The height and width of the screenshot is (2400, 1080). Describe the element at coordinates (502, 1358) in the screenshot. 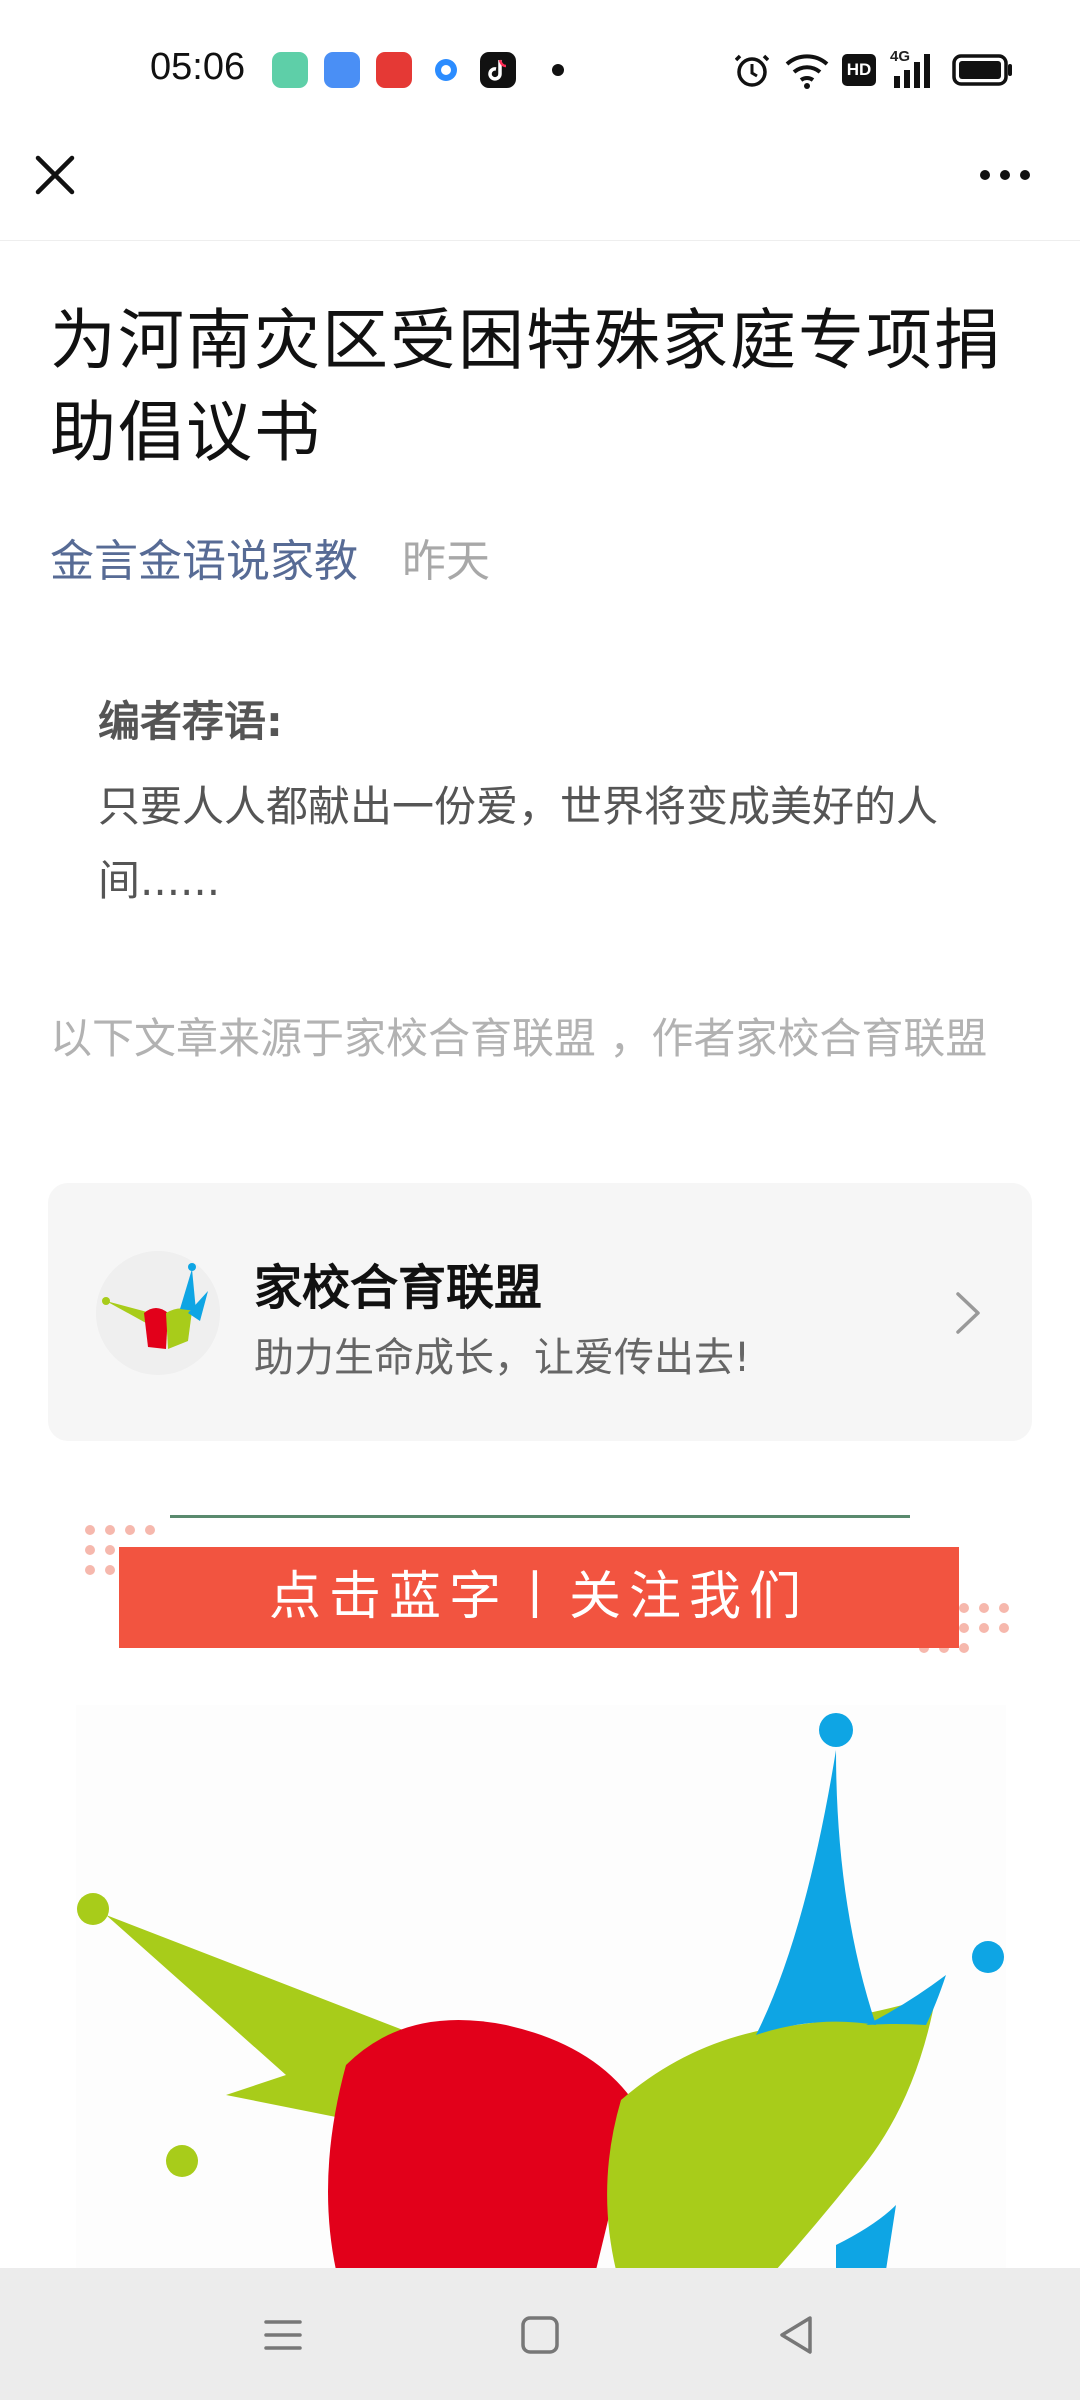

I see `card-account-description: 助力生命成长，让爱传出去!` at that location.